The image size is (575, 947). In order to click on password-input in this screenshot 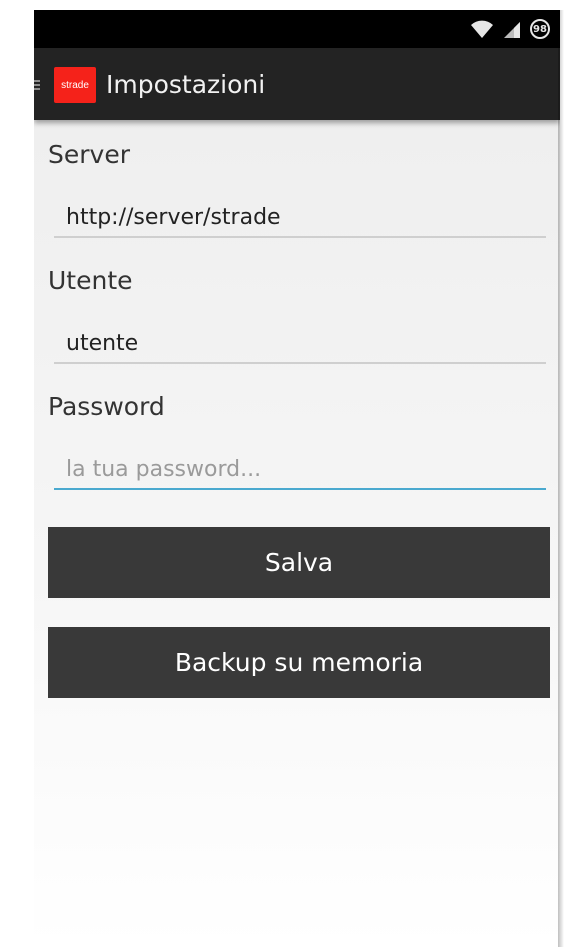, I will do `click(300, 470)`.